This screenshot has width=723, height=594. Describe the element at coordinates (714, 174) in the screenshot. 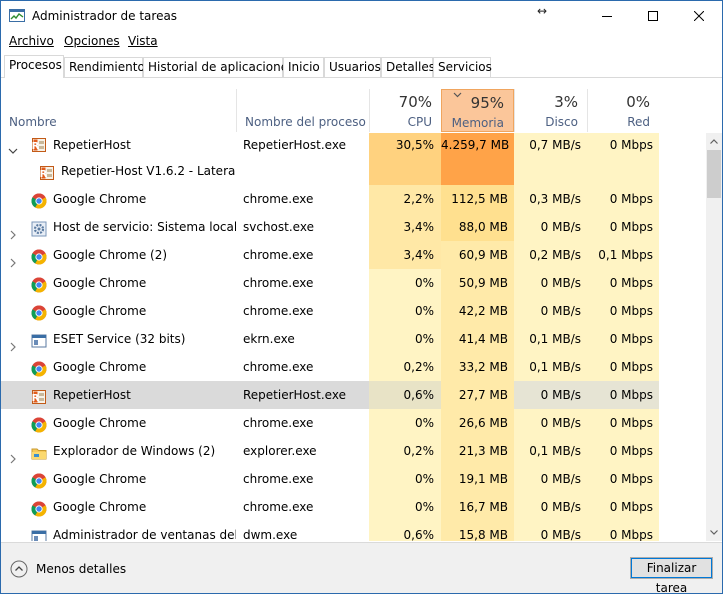

I see `scroll-thumb` at that location.